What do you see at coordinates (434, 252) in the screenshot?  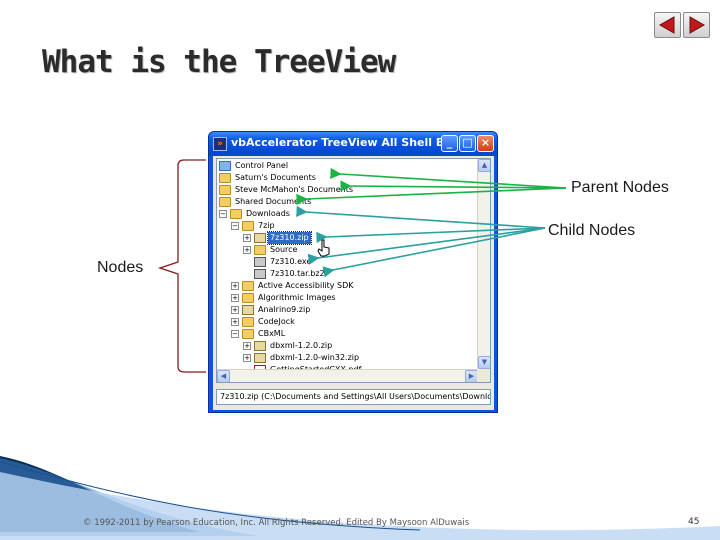 I see `arrow-to-7z310-tar` at bounding box center [434, 252].